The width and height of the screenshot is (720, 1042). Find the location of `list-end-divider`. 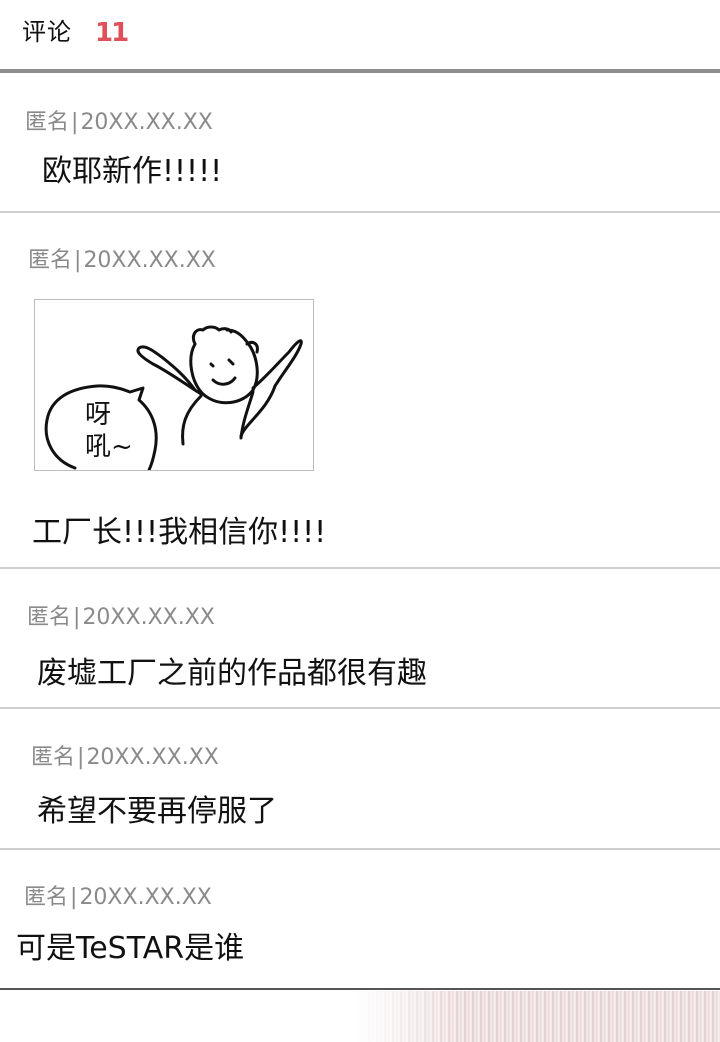

list-end-divider is located at coordinates (360, 989).